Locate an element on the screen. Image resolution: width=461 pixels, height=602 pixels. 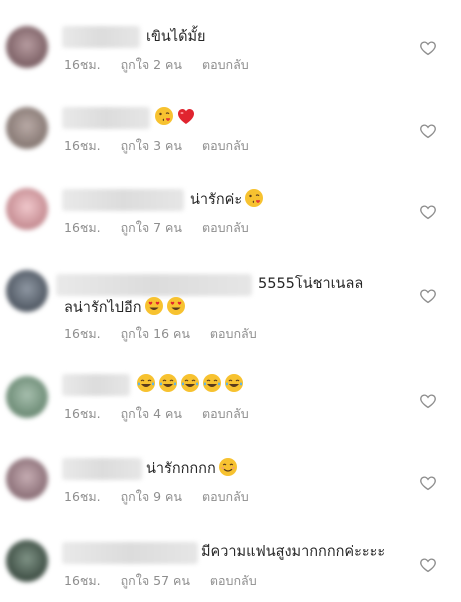
comment-text: เขินได้มั้ย is located at coordinates (176, 37).